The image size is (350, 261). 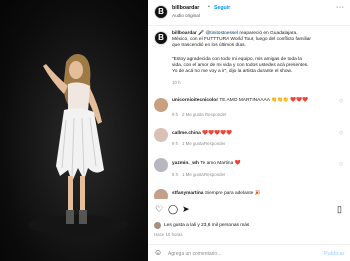 I want to click on comment-text: ❤️❤️❤️❤️❤️, so click(x=217, y=133).